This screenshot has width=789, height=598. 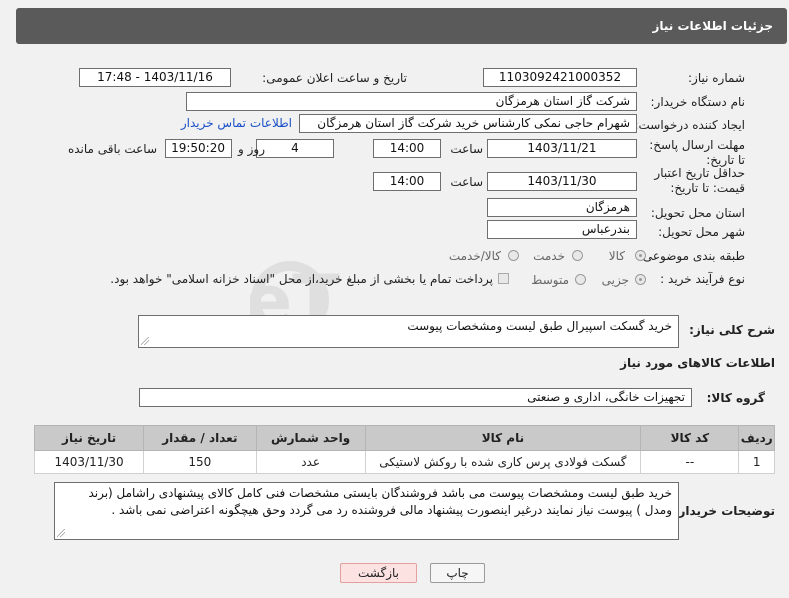 What do you see at coordinates (513, 255) in the screenshot?
I see `category-both-radio` at bounding box center [513, 255].